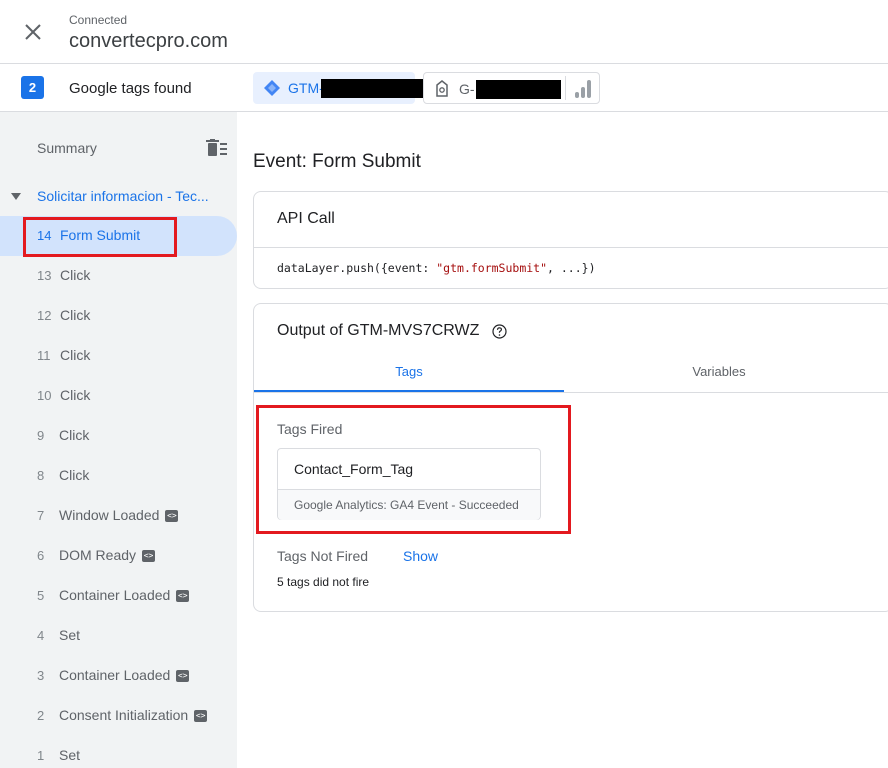  Describe the element at coordinates (41, 595) in the screenshot. I see `event-number: 5` at that location.